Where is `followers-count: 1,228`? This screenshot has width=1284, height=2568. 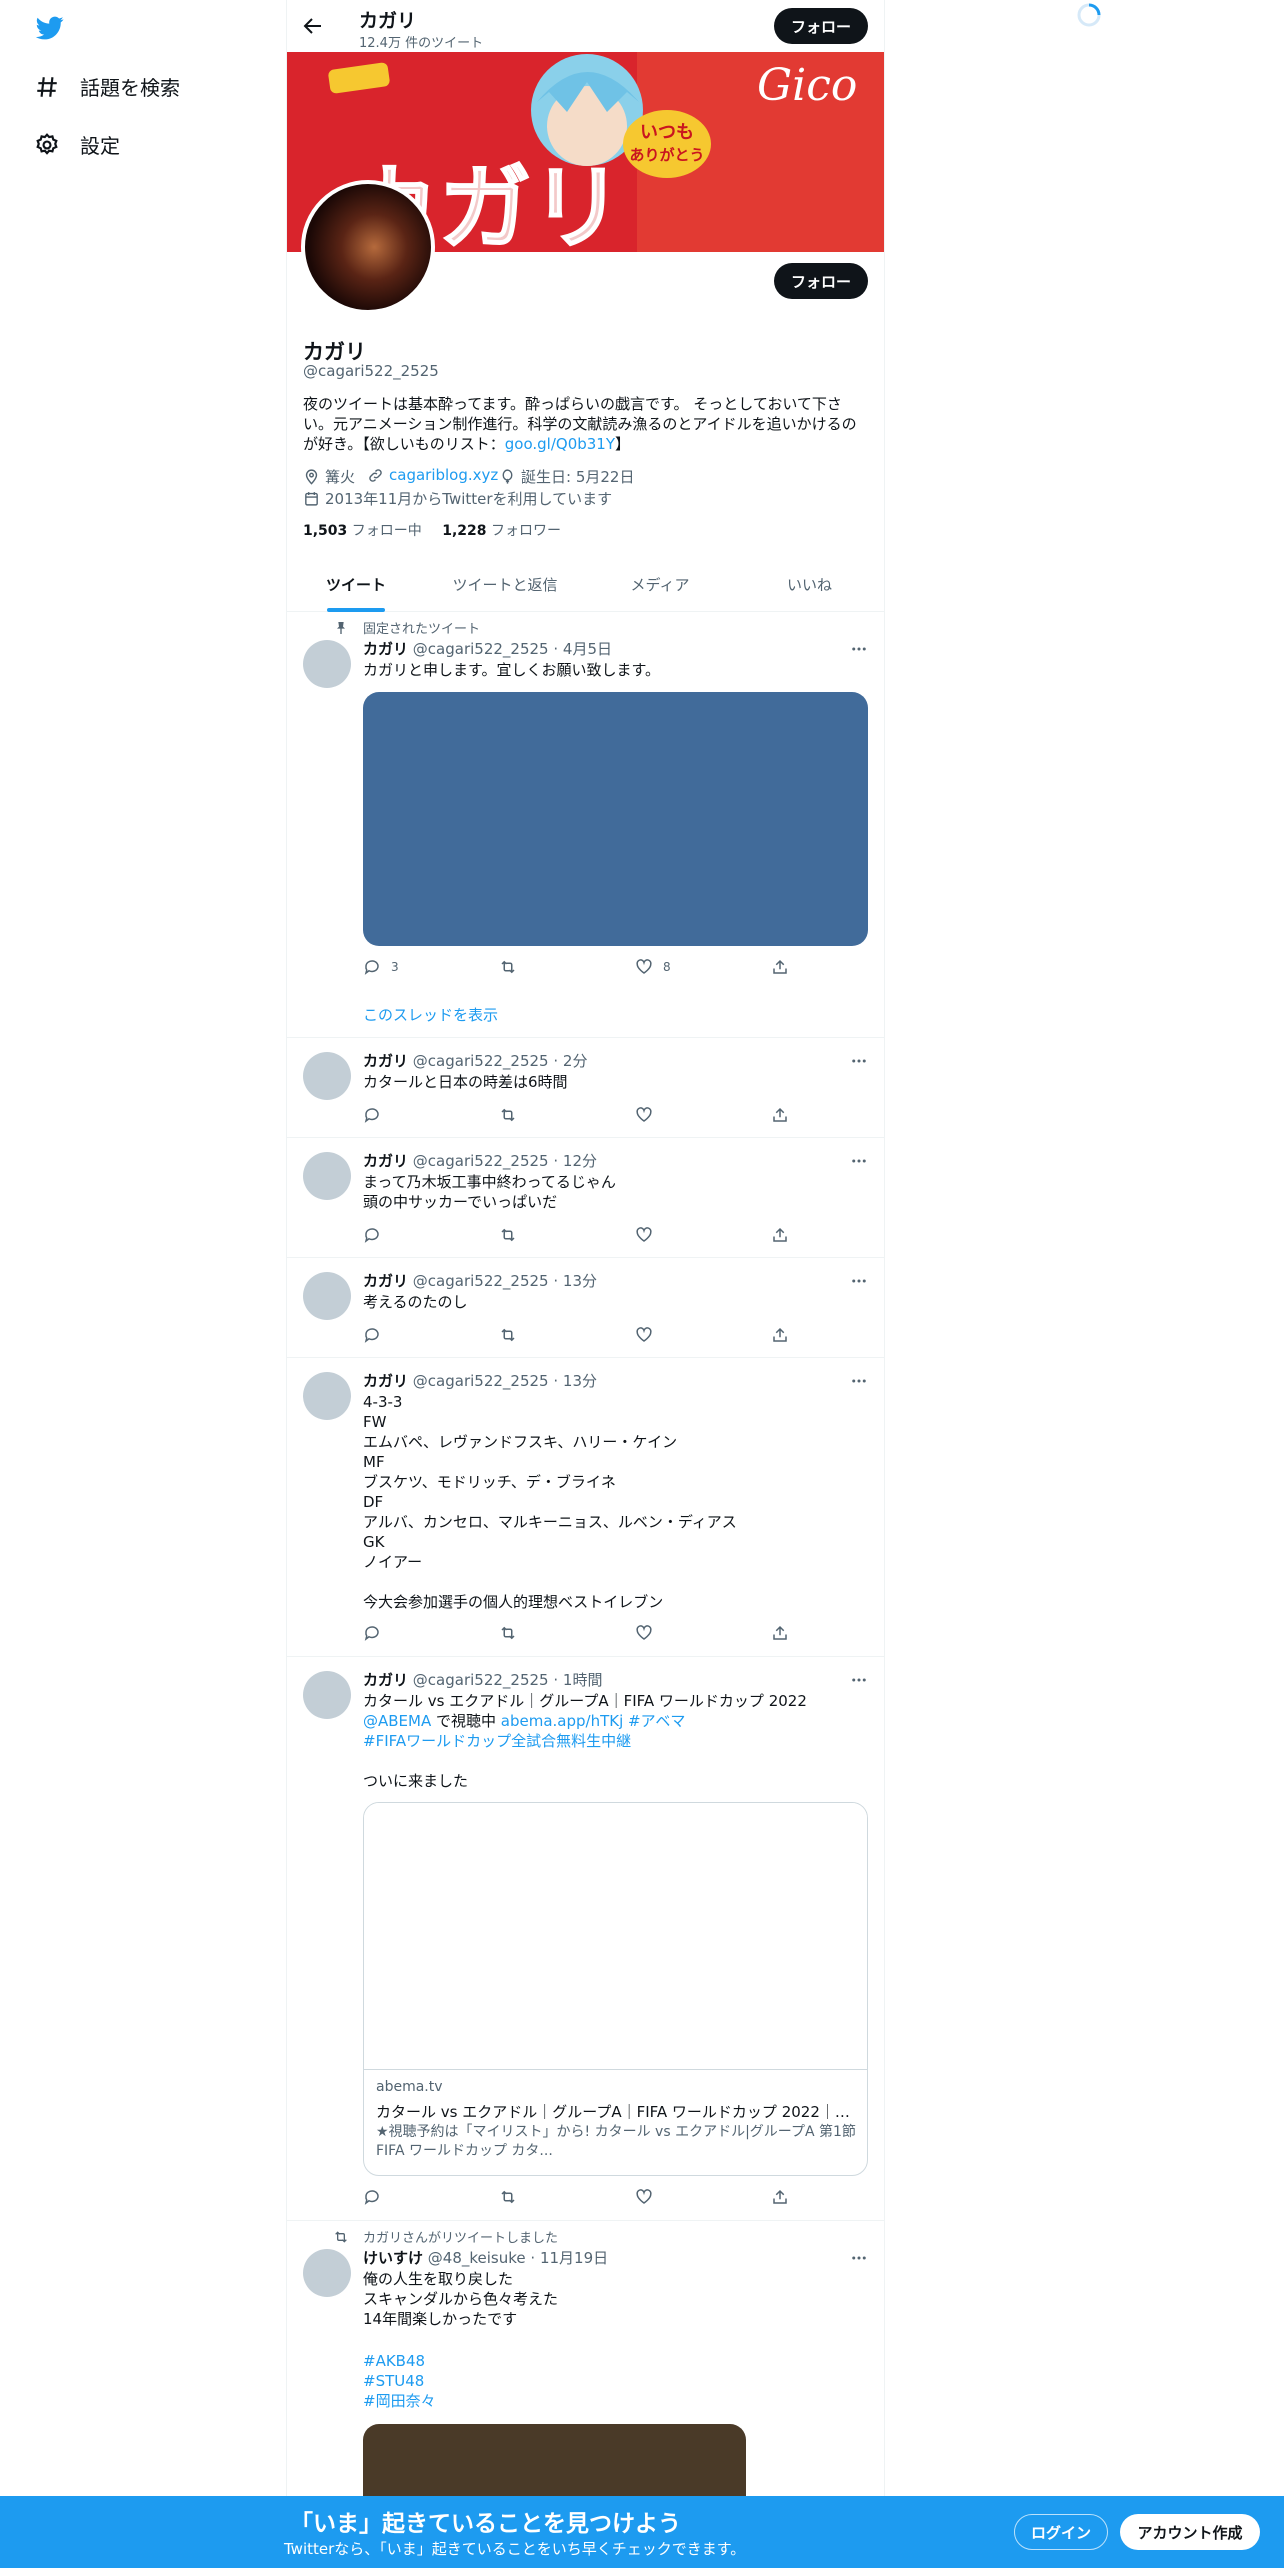
followers-count: 1,228 is located at coordinates (464, 531).